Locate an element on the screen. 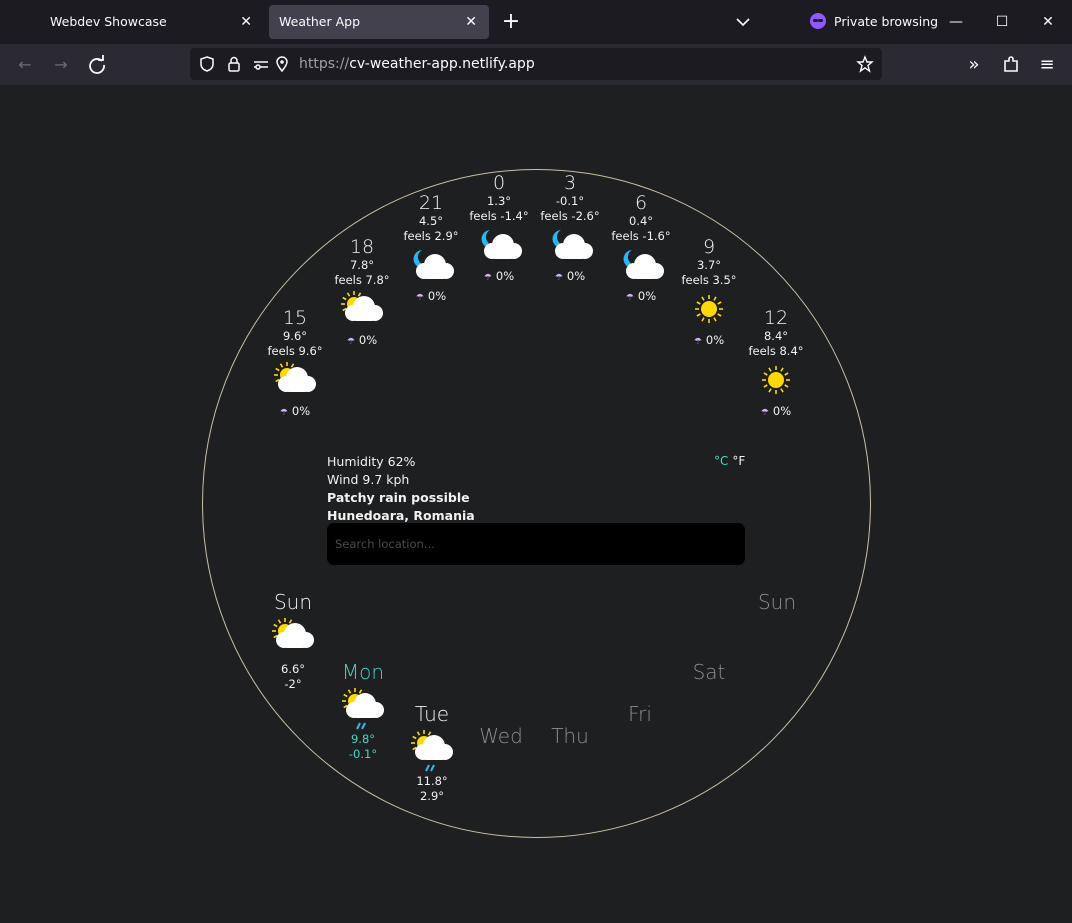 The image size is (1072, 923). hour-feels-like: feels 3.5° is located at coordinates (709, 280).